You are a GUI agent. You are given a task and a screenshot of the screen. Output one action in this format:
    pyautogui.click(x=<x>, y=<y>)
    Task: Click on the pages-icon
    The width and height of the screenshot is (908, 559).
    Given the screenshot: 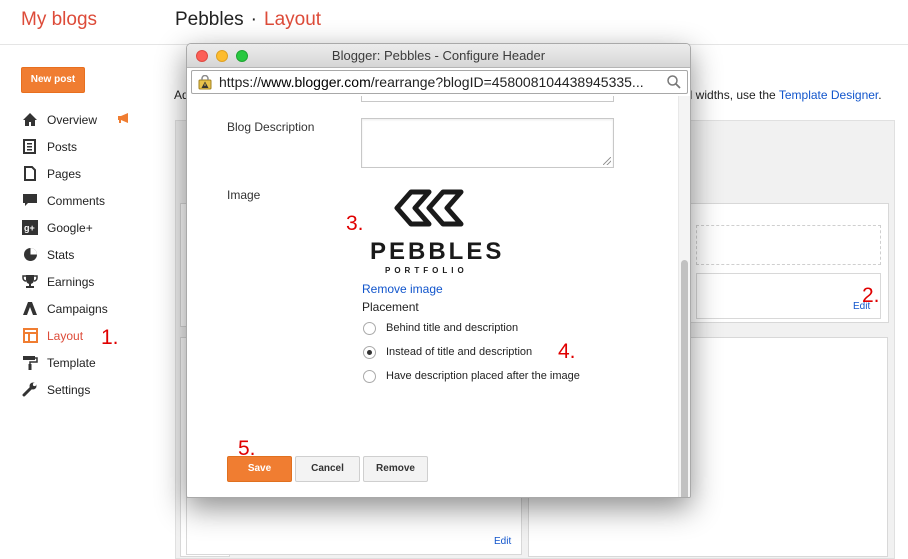 What is the action you would take?
    pyautogui.click(x=30, y=174)
    